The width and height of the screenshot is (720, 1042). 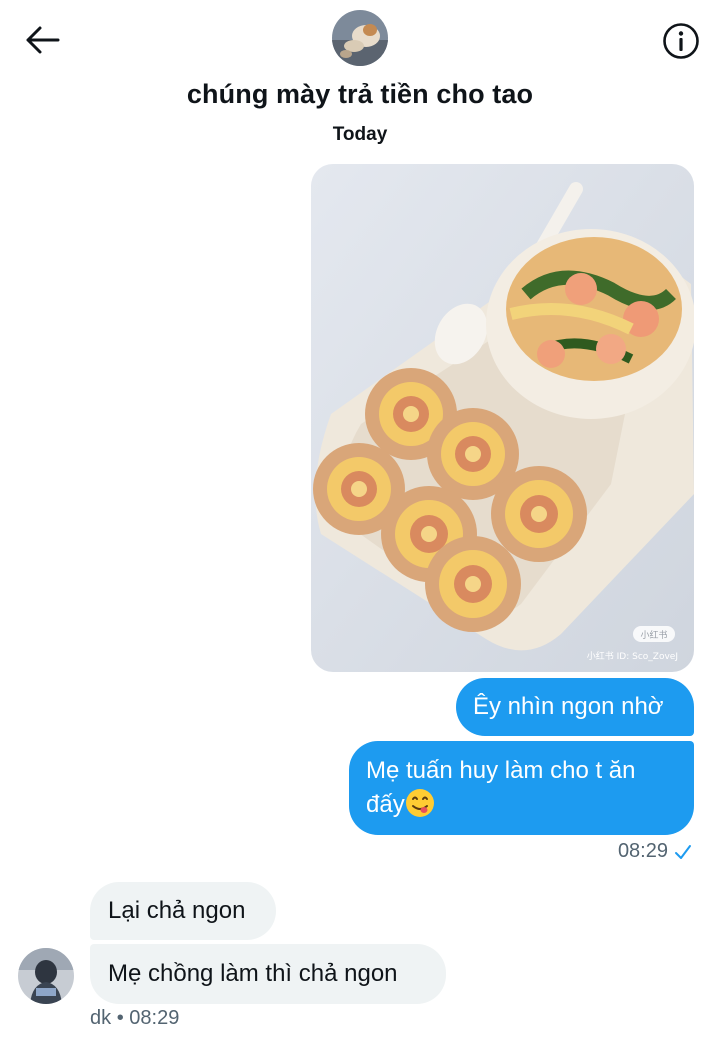 I want to click on message-bubble-incoming: Mẹ chồng làm thì chả ngon, so click(x=268, y=974).